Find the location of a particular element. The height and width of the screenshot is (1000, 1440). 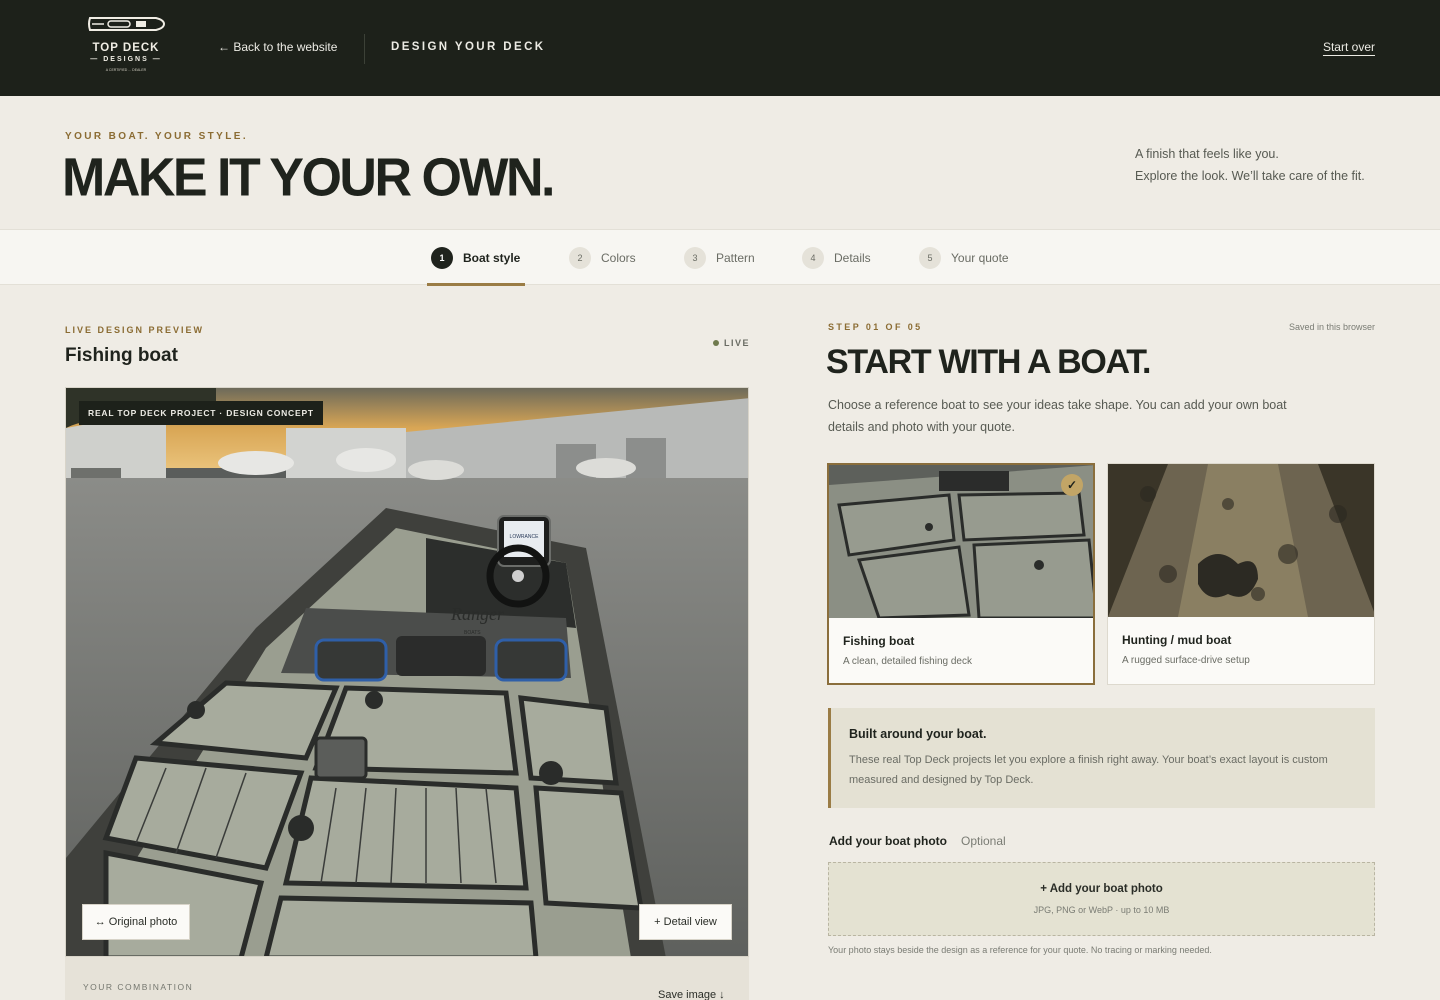

step-label: Colors is located at coordinates (618, 258).